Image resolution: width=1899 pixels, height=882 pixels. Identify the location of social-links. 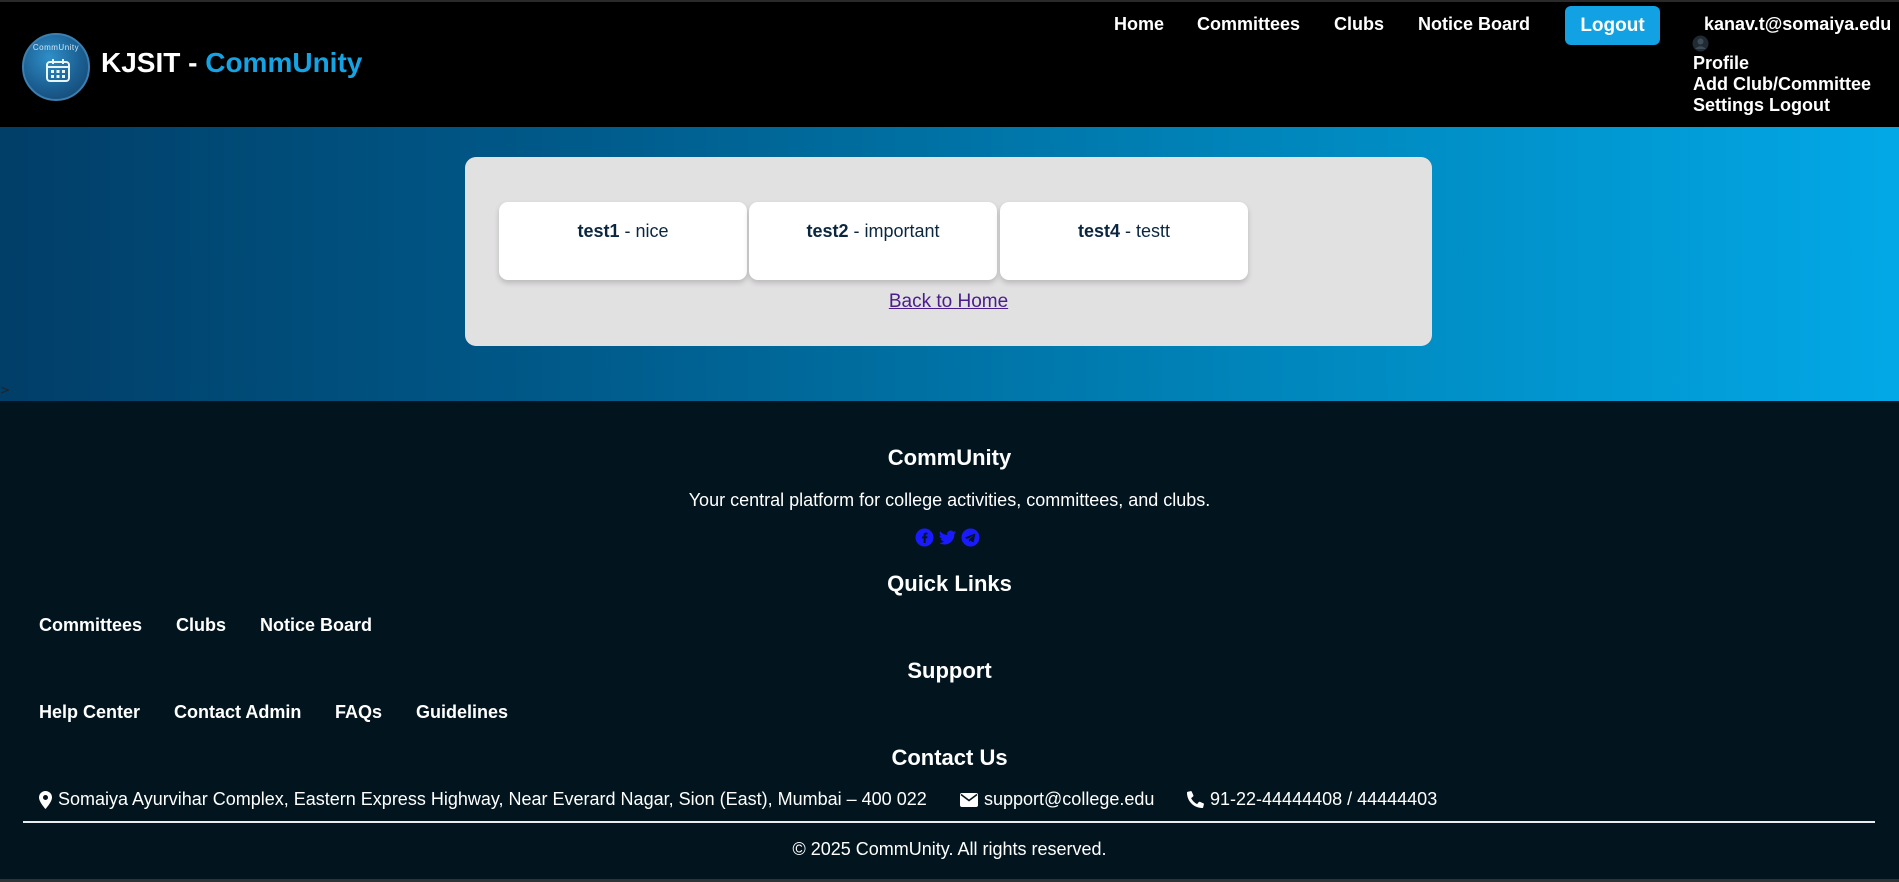
(947, 537).